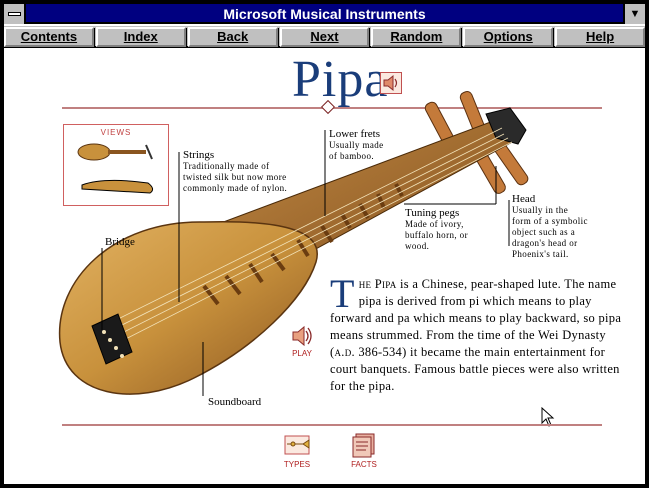  I want to click on types-button: TYPES, so click(297, 450).